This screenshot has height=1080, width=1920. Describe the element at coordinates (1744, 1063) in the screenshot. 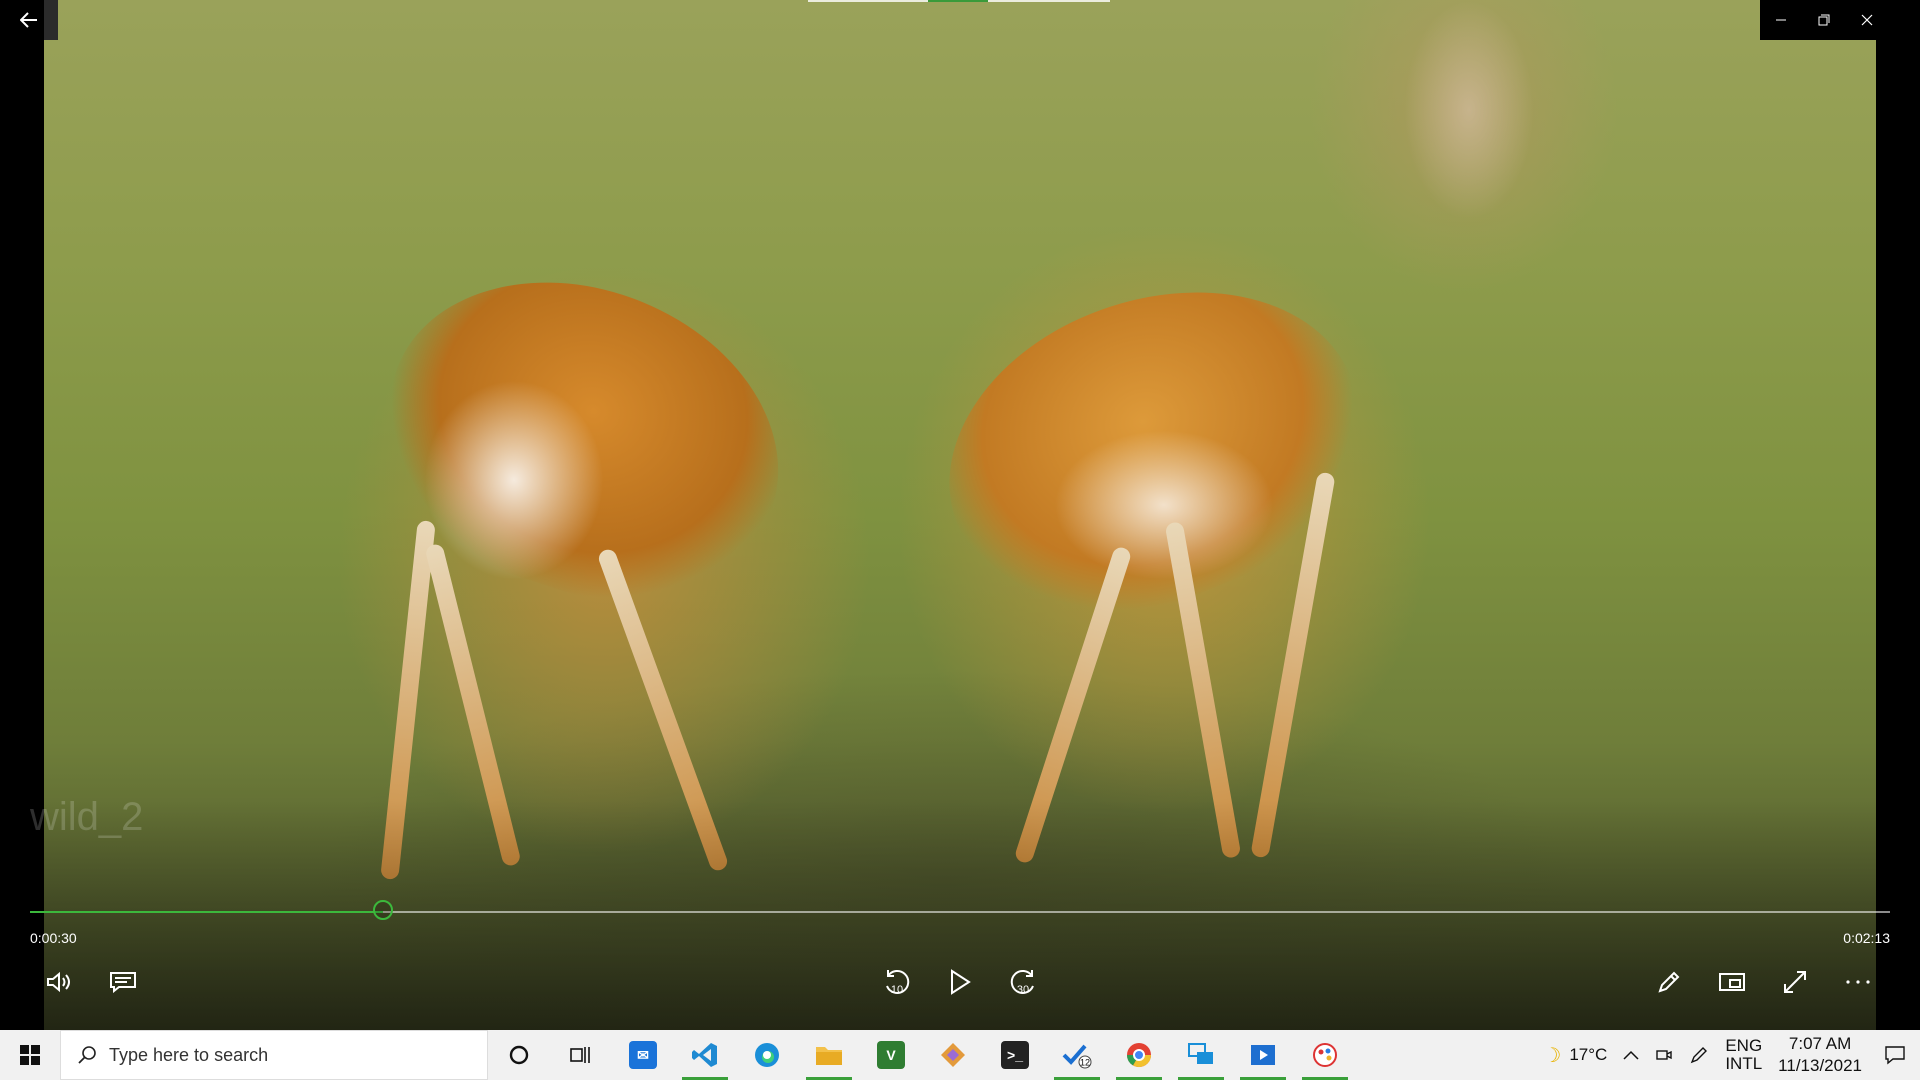

I see `language-secondary: INTL` at that location.